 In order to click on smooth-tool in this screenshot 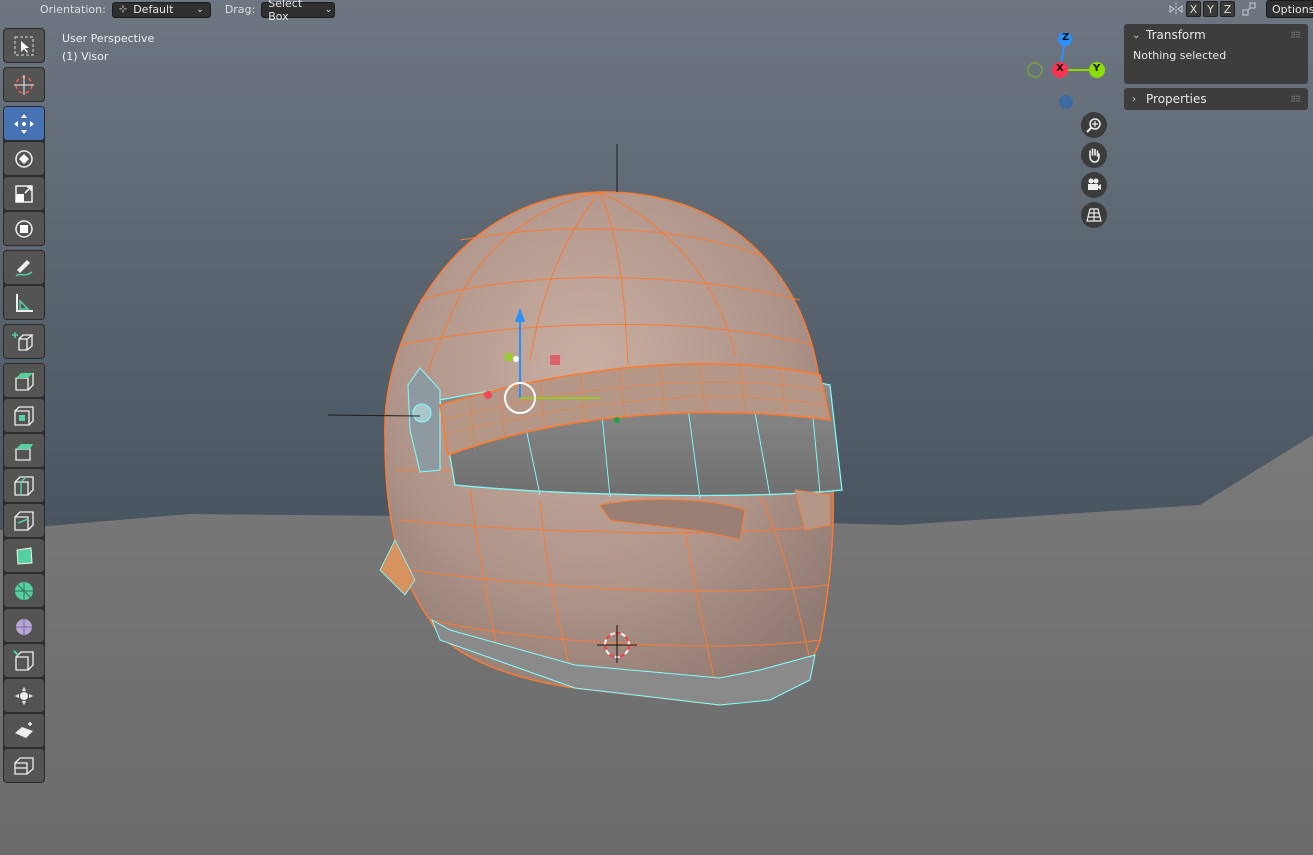, I will do `click(24, 625)`.